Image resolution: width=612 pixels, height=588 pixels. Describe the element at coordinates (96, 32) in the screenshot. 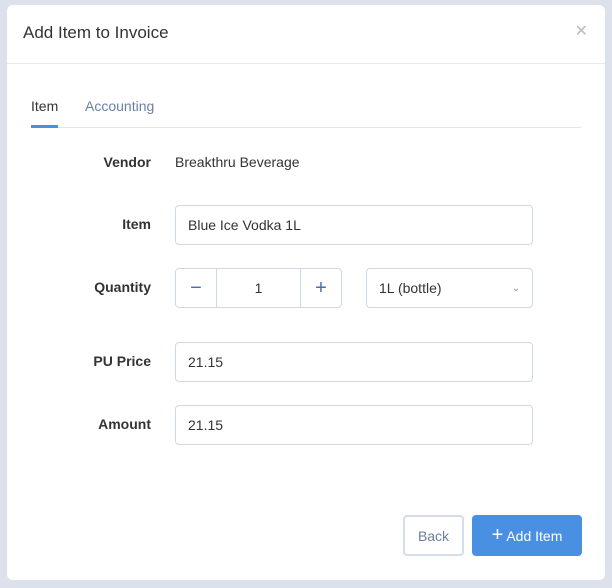

I see `modal-title: Add Item to Invoice` at that location.